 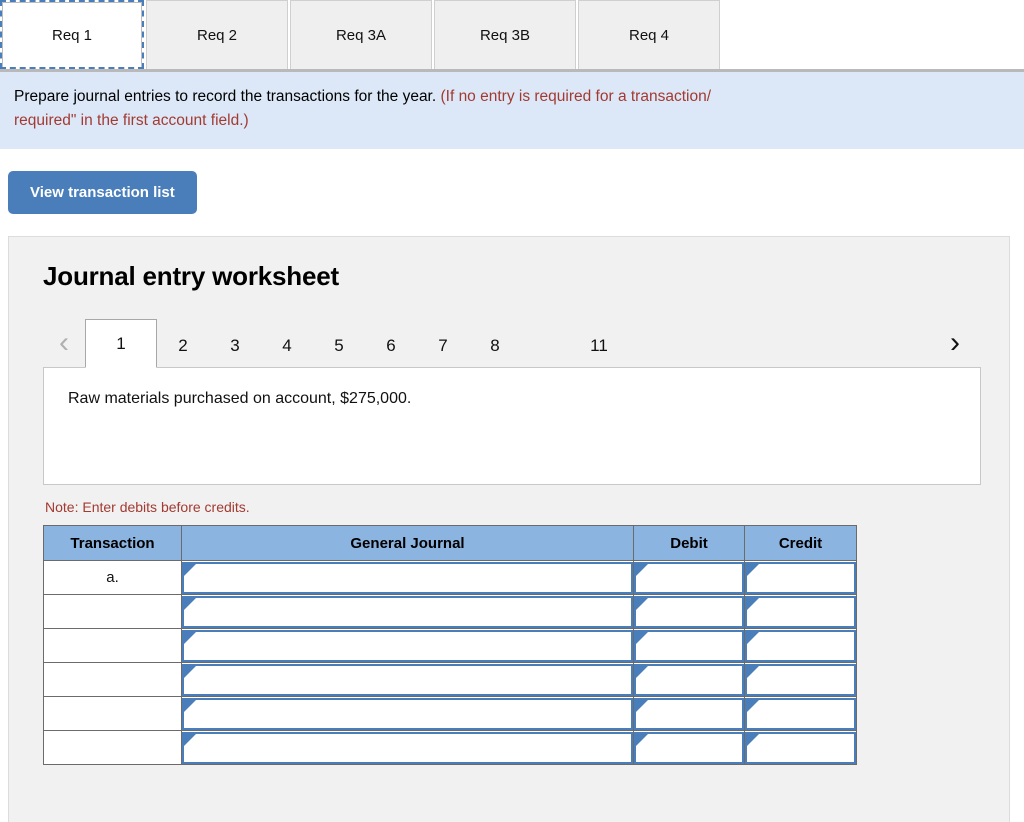 What do you see at coordinates (512, 182) in the screenshot?
I see `toolbar: View transaction list` at bounding box center [512, 182].